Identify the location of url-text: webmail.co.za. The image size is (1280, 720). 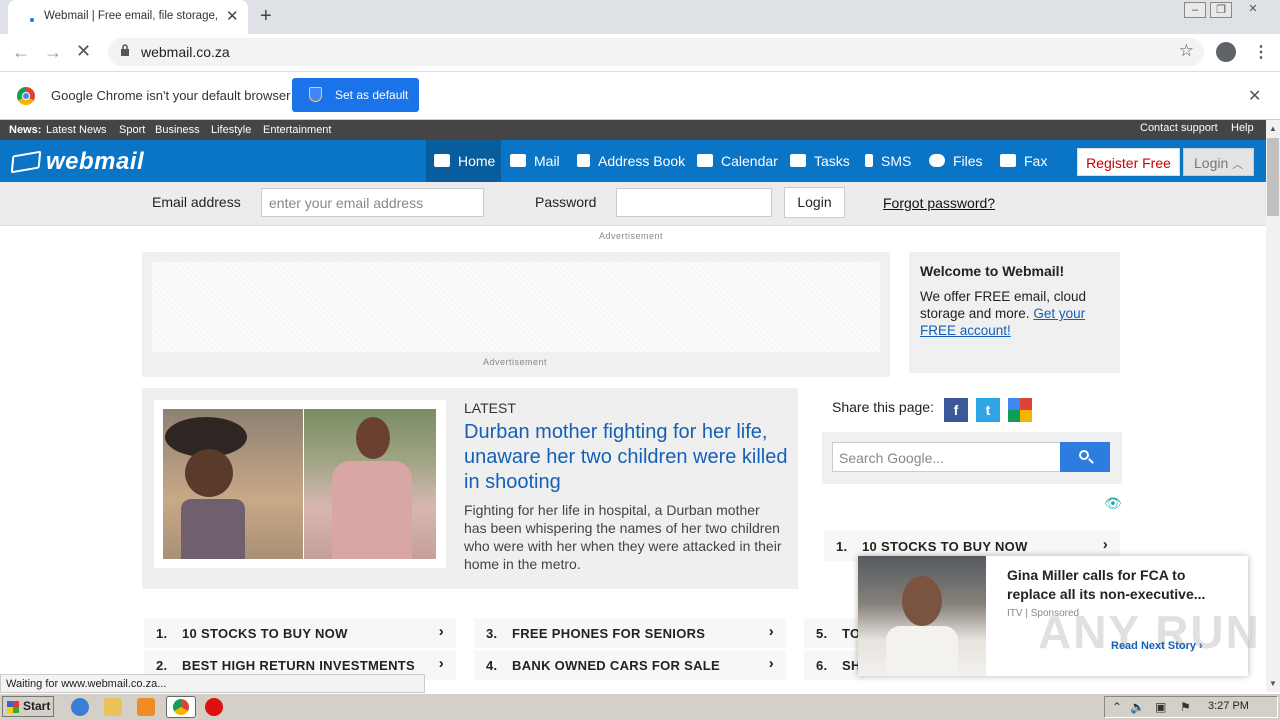
(185, 52).